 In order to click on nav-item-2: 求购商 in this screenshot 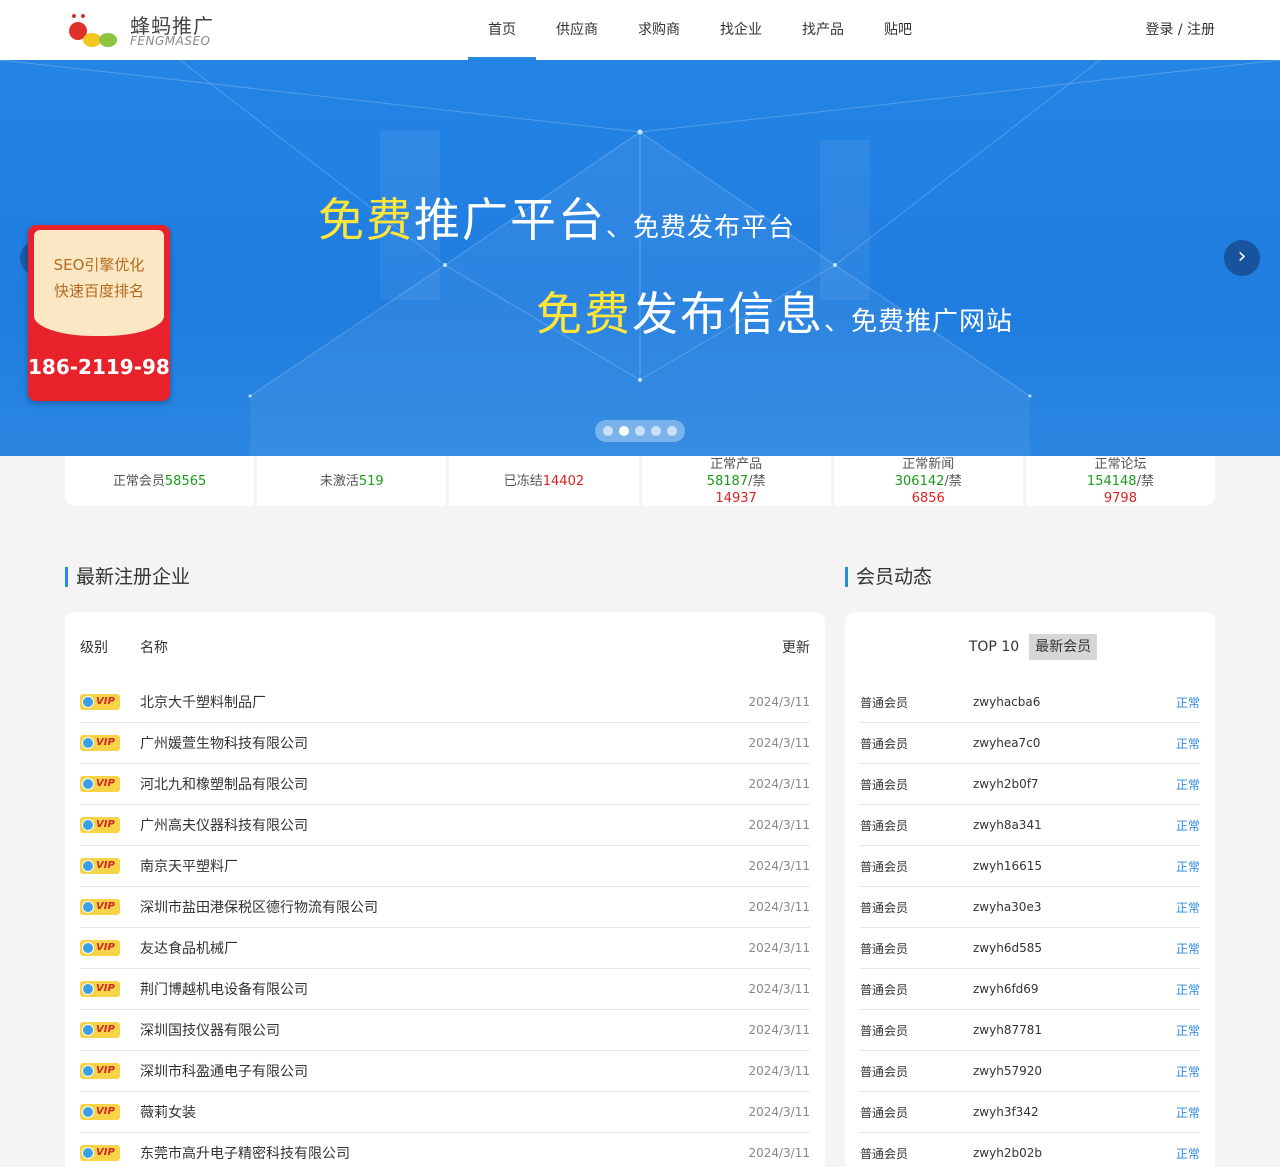, I will do `click(659, 30)`.